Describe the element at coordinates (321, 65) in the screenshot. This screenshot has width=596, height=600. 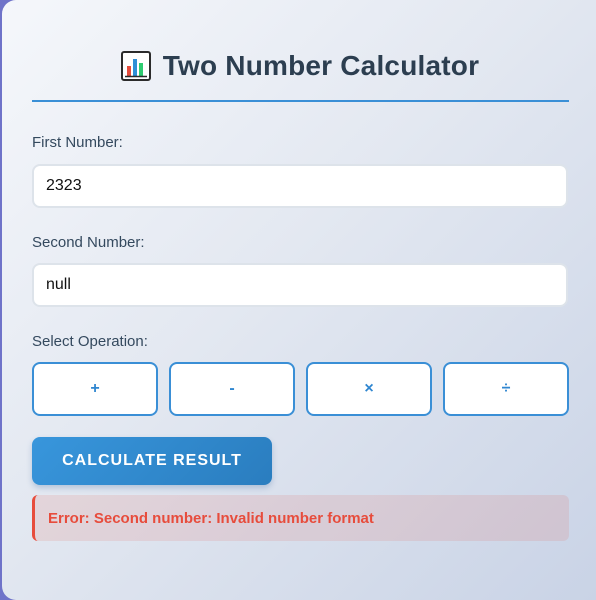
I see `page-title: Two Number Calculator` at that location.